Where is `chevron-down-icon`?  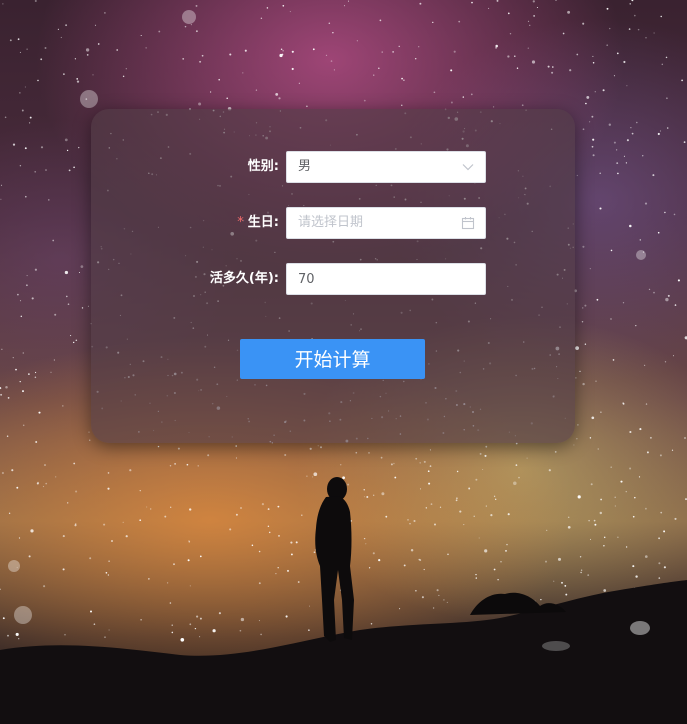
chevron-down-icon is located at coordinates (468, 167).